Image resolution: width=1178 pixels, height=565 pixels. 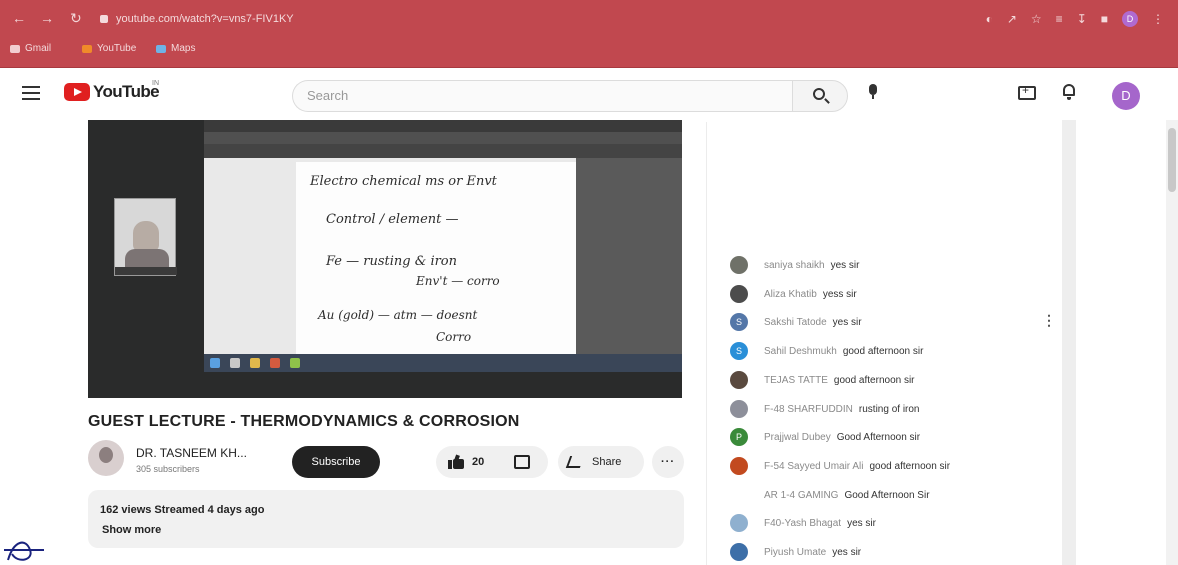 I want to click on chat-message-text: good afternoon sir, so click(x=910, y=466).